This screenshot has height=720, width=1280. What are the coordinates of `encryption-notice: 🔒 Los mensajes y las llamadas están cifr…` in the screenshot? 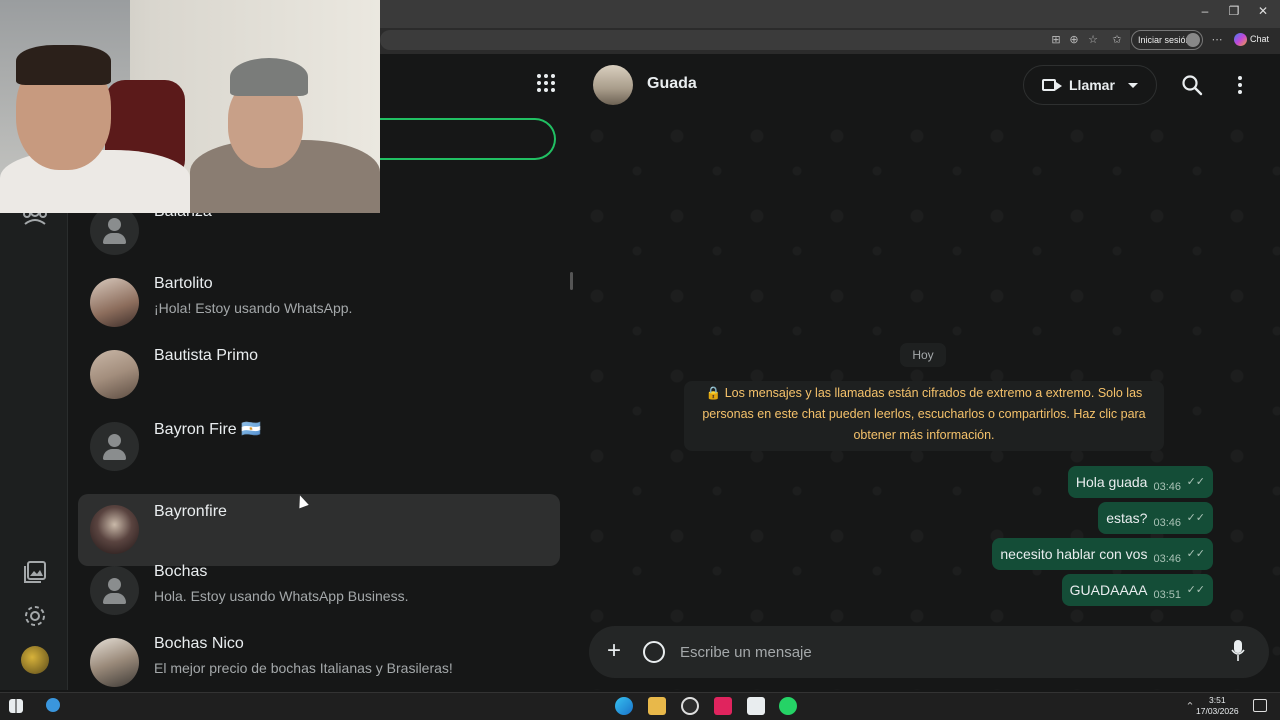 It's located at (924, 416).